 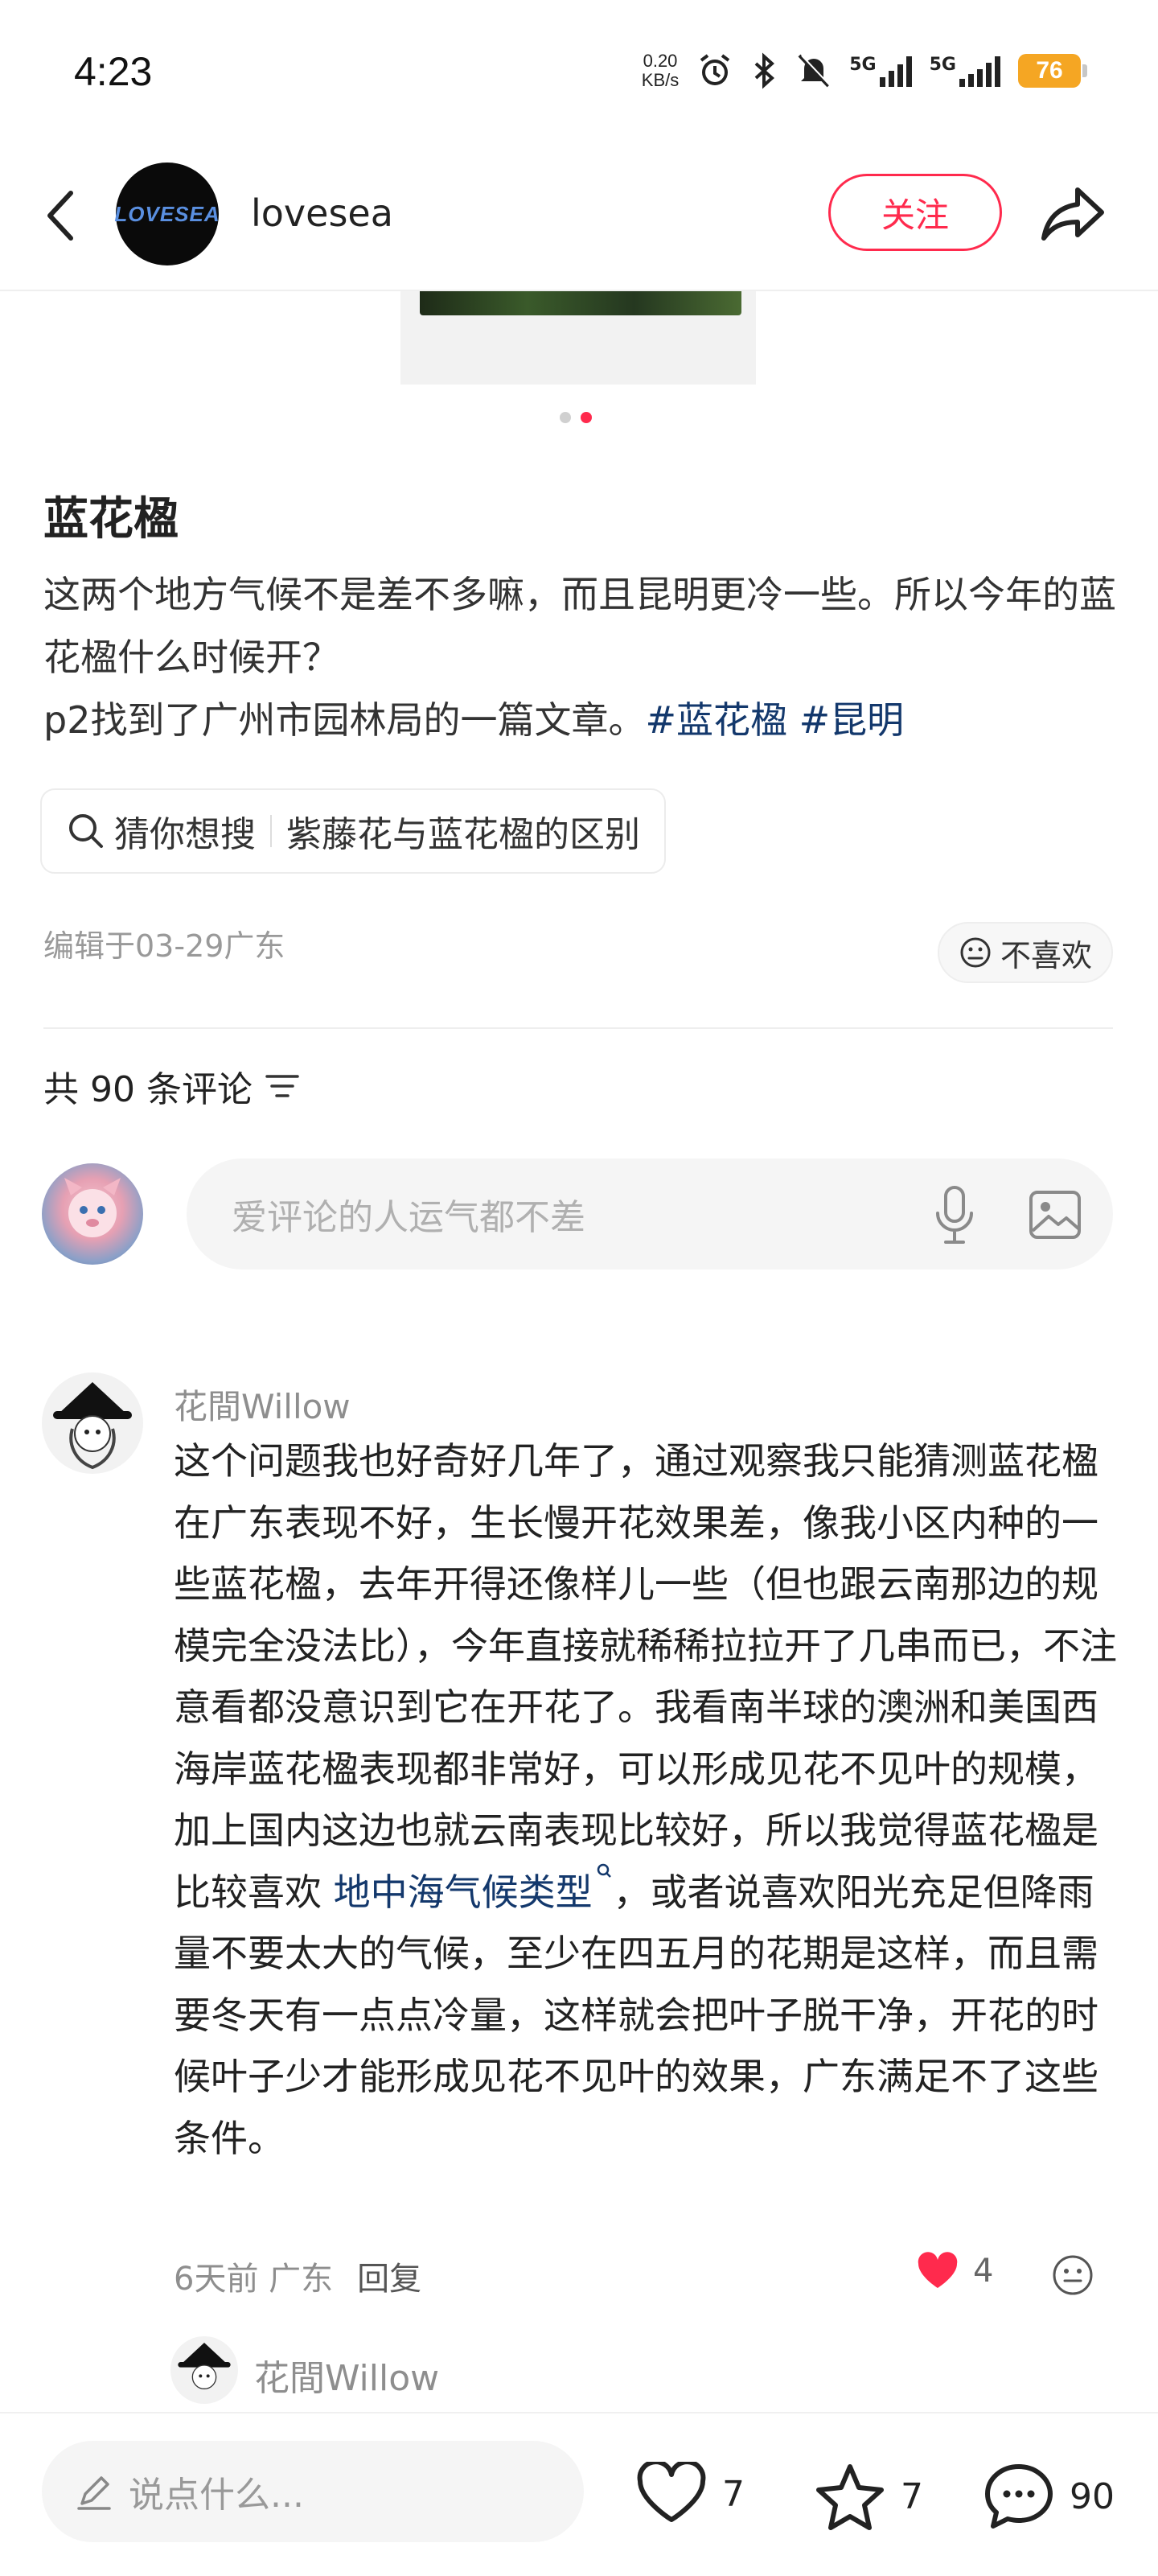 I want to click on net-speed-value: 0.20, so click(x=660, y=61).